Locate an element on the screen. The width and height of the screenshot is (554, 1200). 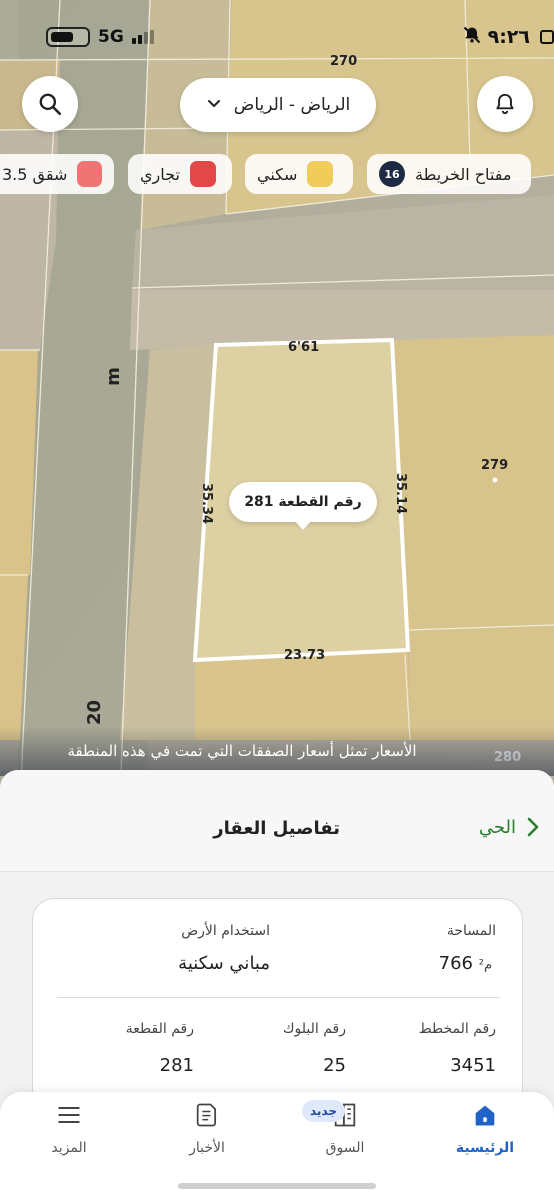
sheet-header: تفاصيل العقار الحي is located at coordinates (277, 821).